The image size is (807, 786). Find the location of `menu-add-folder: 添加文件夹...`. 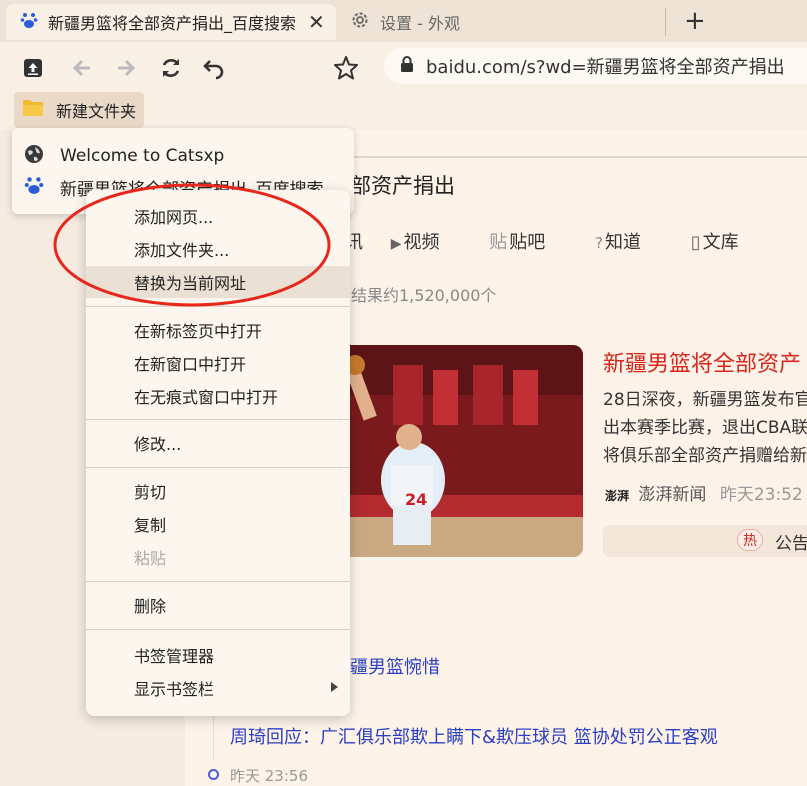

menu-add-folder: 添加文件夹... is located at coordinates (218, 249).